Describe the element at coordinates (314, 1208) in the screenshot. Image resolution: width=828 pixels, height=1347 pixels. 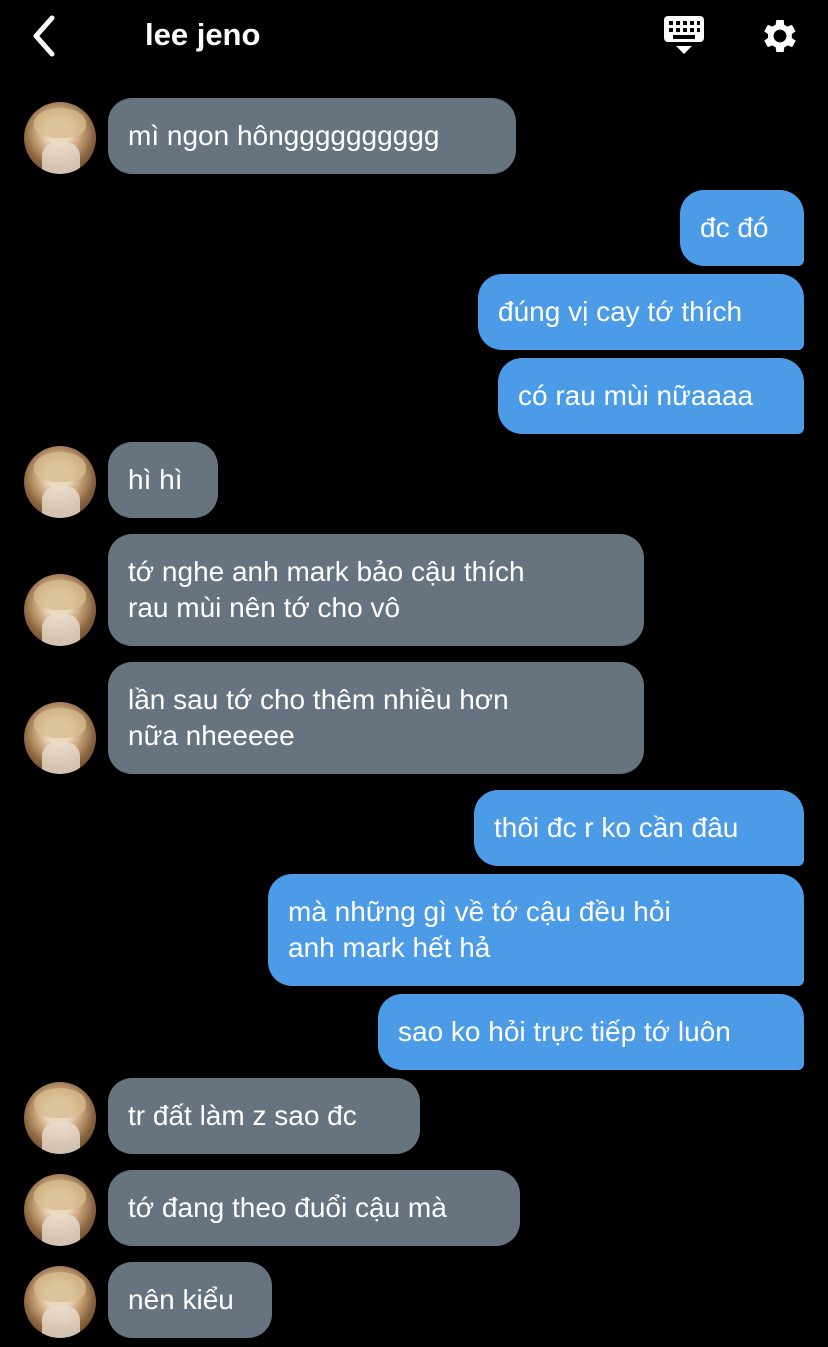
I see `incoming-message: tớ đang theo đuổi cậu mà` at that location.